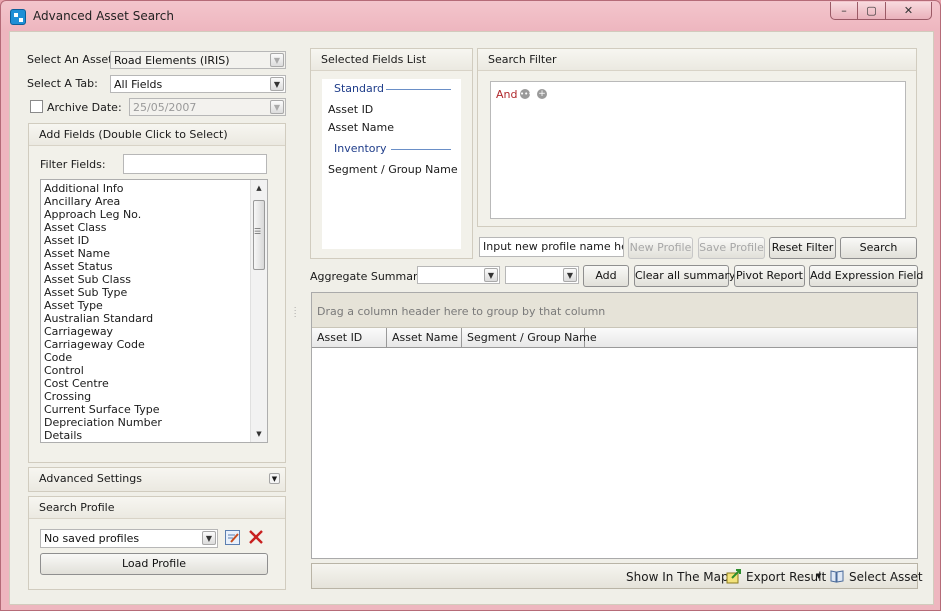 The width and height of the screenshot is (941, 611). Describe the element at coordinates (349, 338) in the screenshot. I see `column-header-asset-id: Asset ID` at that location.